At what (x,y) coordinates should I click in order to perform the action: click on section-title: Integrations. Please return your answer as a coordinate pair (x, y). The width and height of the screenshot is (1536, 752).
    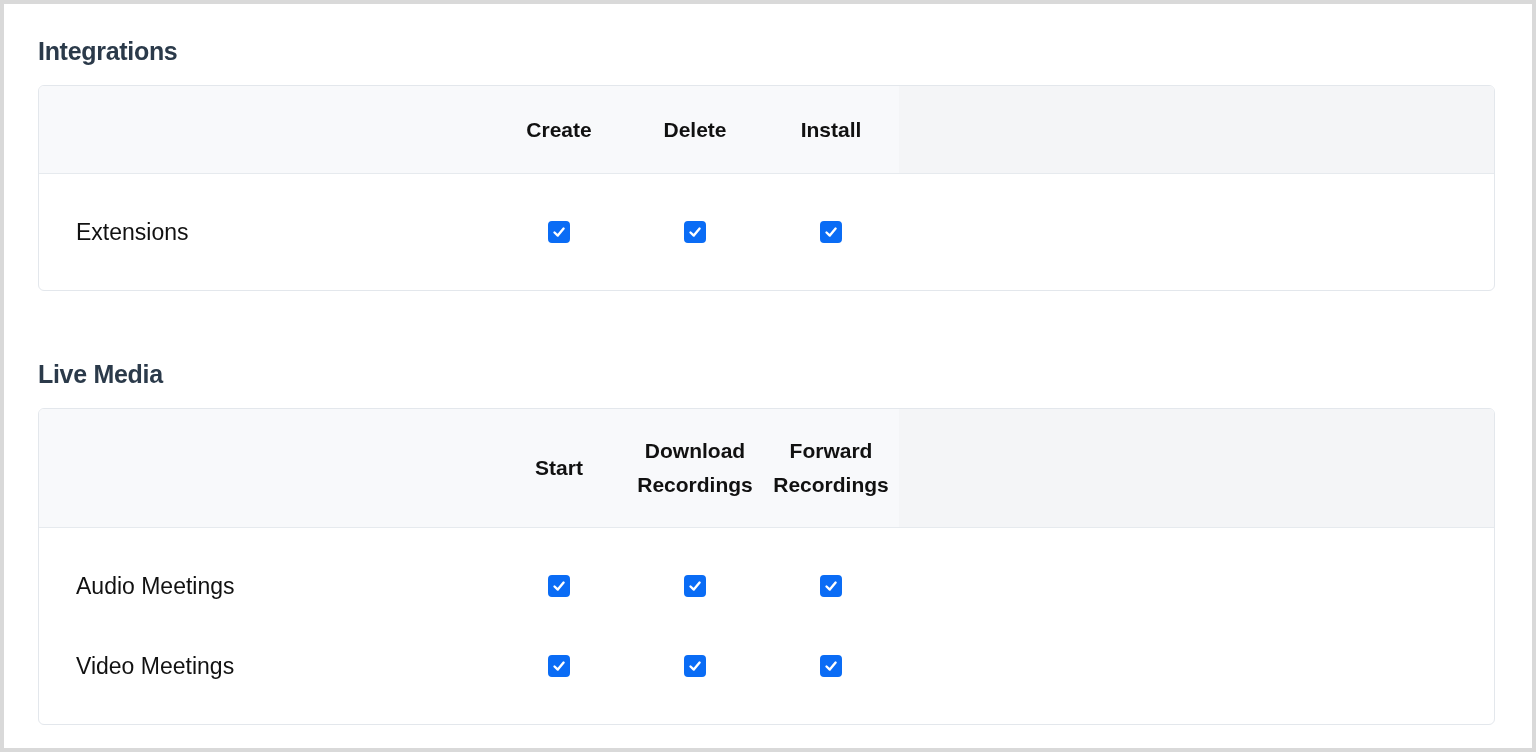
    Looking at the image, I should click on (108, 51).